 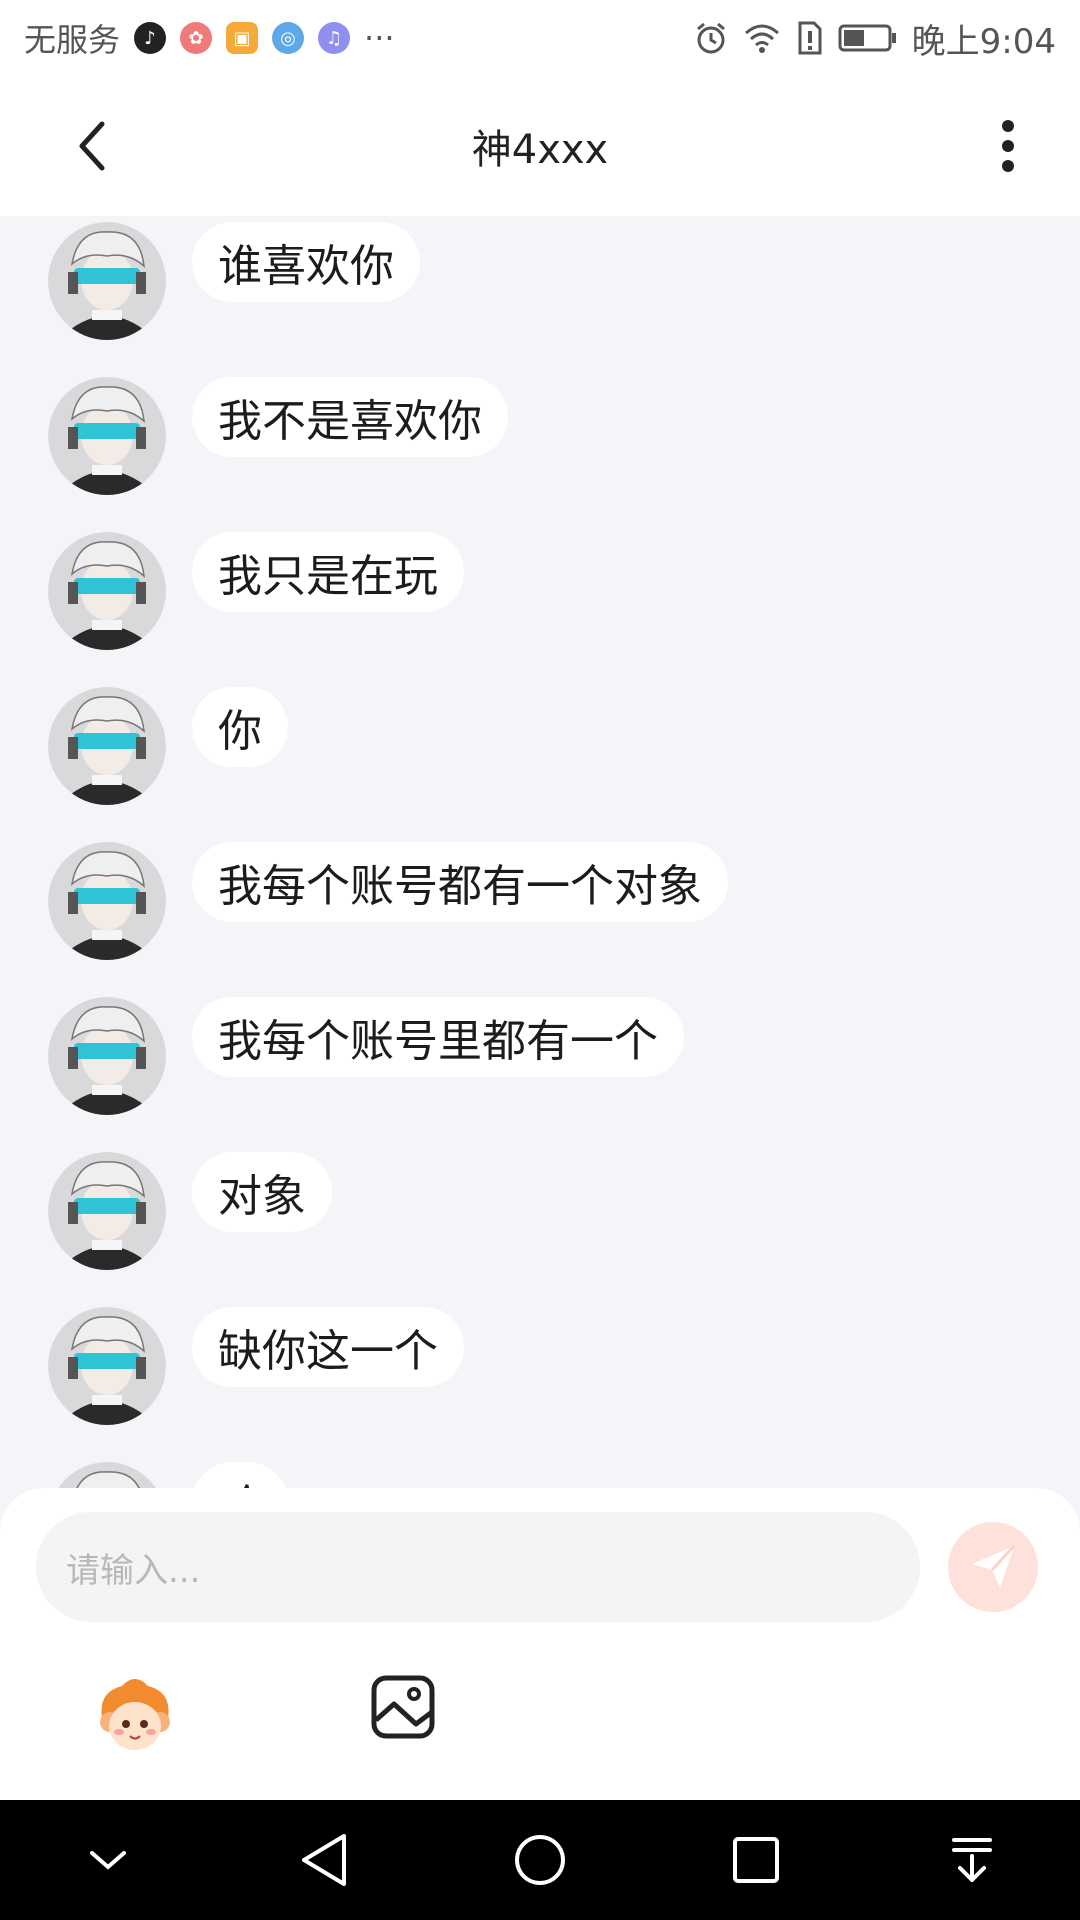 I want to click on store-app-icon: ▣, so click(x=242, y=38).